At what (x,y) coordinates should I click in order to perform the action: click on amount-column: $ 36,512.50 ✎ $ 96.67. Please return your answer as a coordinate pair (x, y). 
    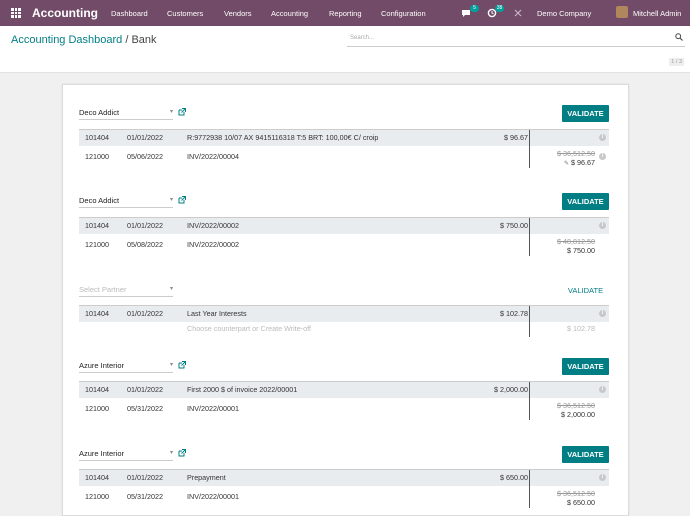
    Looking at the image, I should click on (576, 159).